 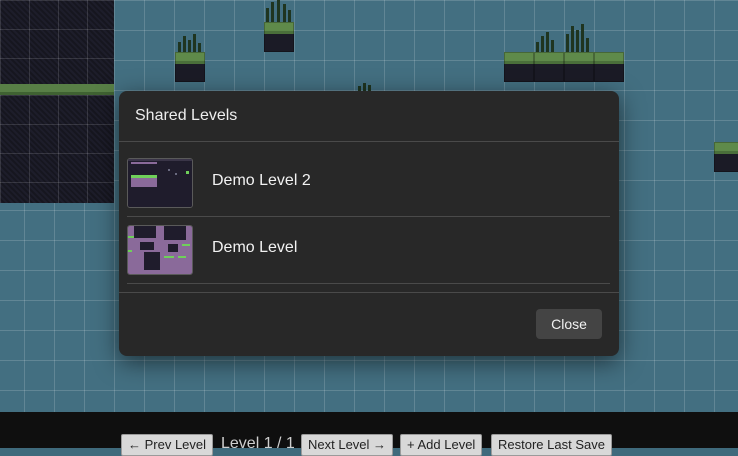 I want to click on modal-header-divider, so click(x=369, y=141).